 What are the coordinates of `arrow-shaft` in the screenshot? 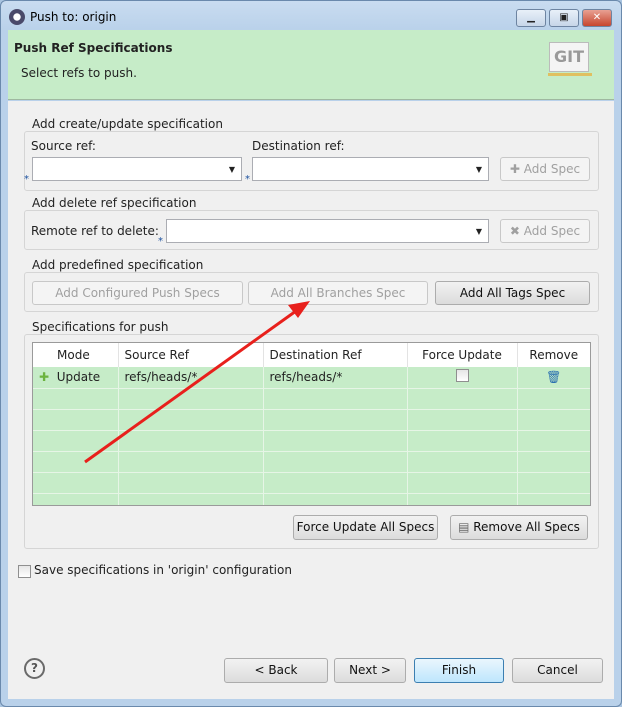 It's located at (190, 386).